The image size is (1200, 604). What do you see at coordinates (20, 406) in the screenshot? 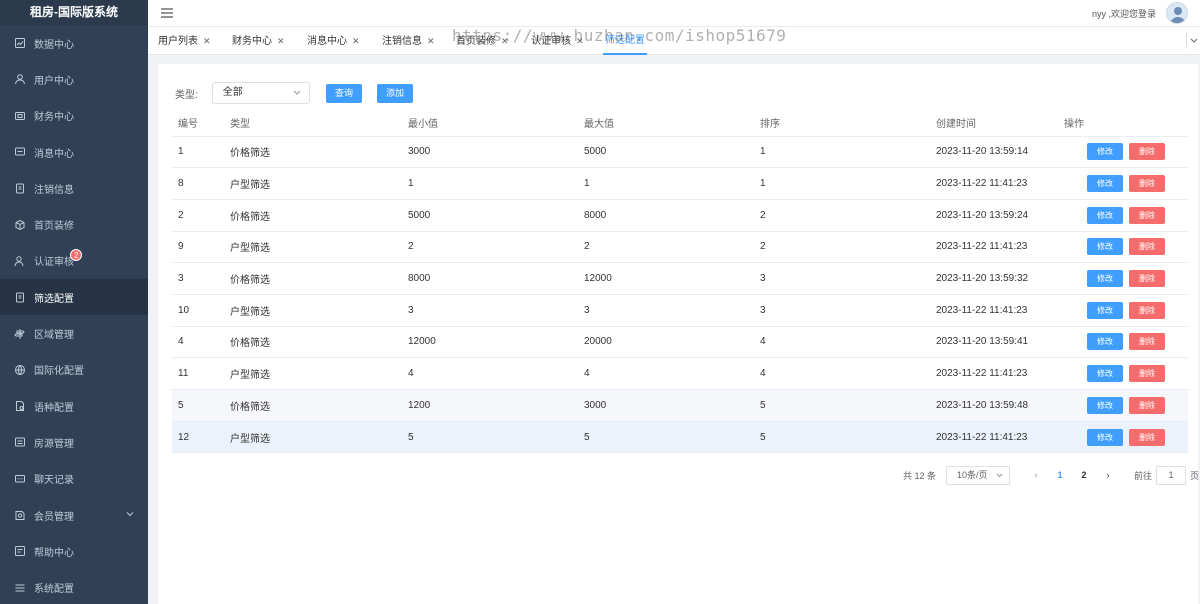
I see `document-icon` at bounding box center [20, 406].